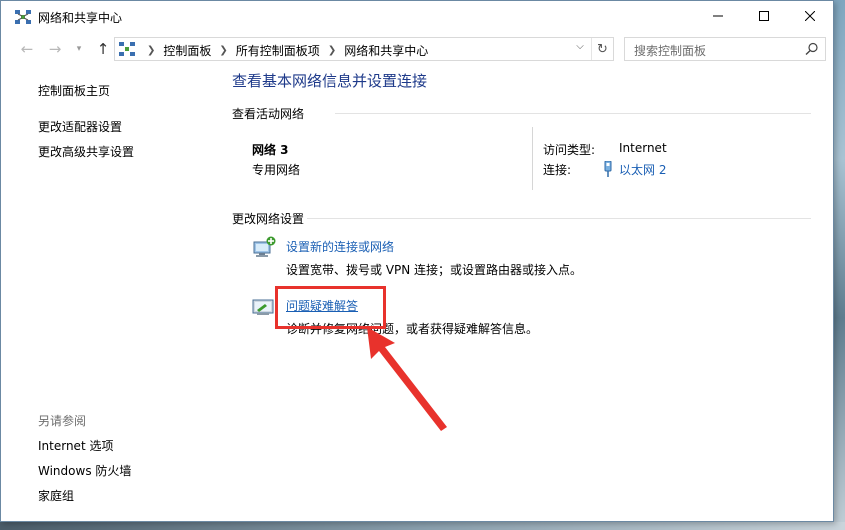 The width and height of the screenshot is (845, 530). I want to click on network-setup-icon, so click(264, 246).